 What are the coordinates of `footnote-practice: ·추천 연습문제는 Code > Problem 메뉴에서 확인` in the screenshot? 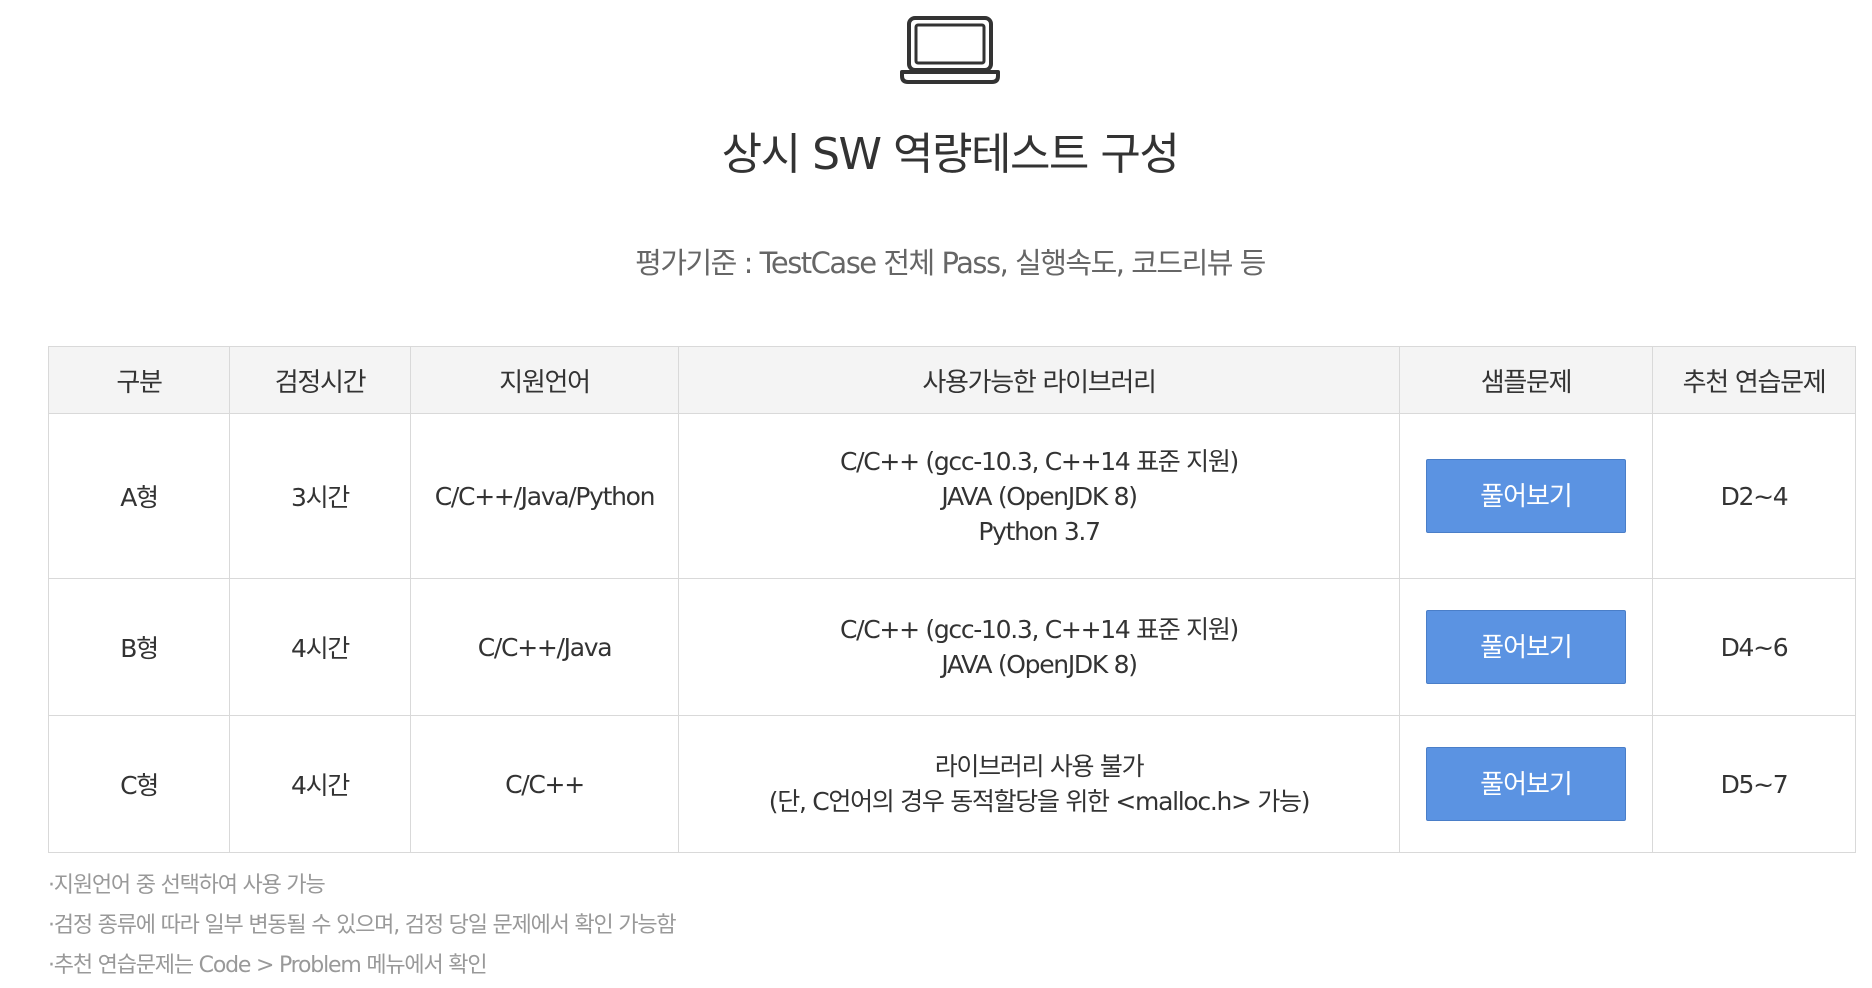 It's located at (268, 965).